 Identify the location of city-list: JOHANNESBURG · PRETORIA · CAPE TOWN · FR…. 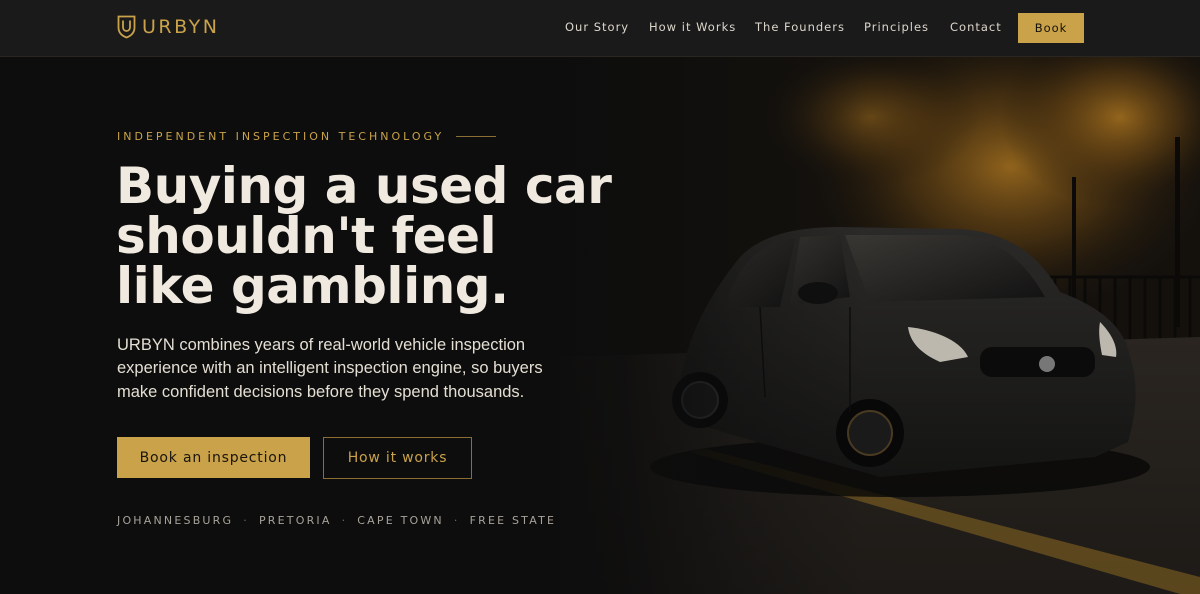
(336, 520).